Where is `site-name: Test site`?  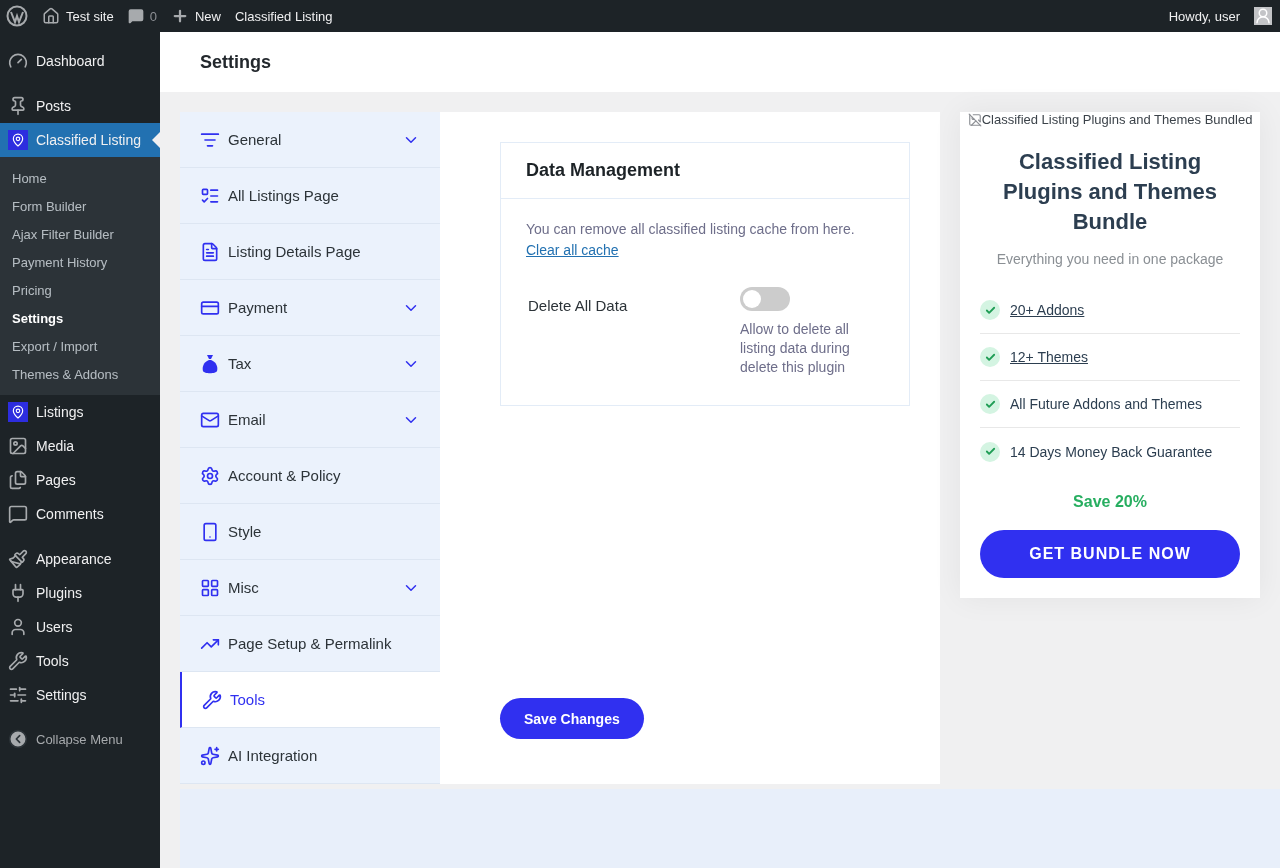 site-name: Test site is located at coordinates (90, 16).